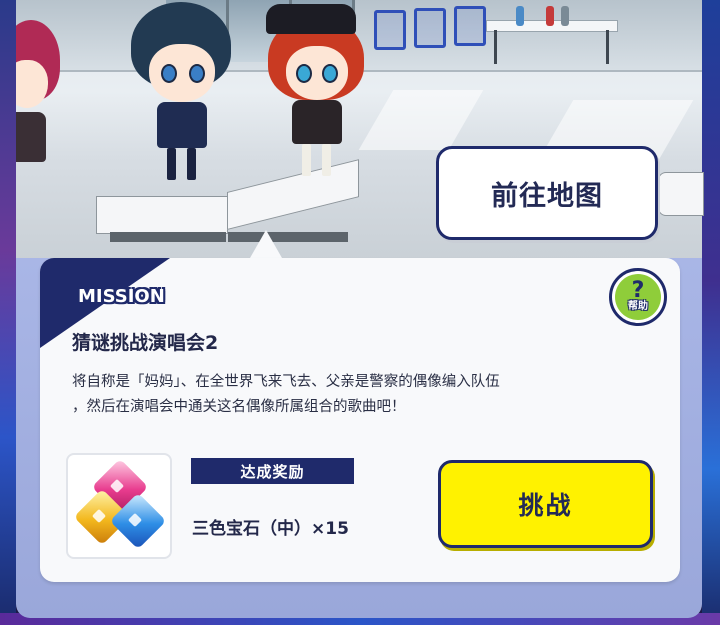 This screenshot has width=720, height=625. I want to click on mission-title: 猜谜挑战演唱会2, so click(145, 343).